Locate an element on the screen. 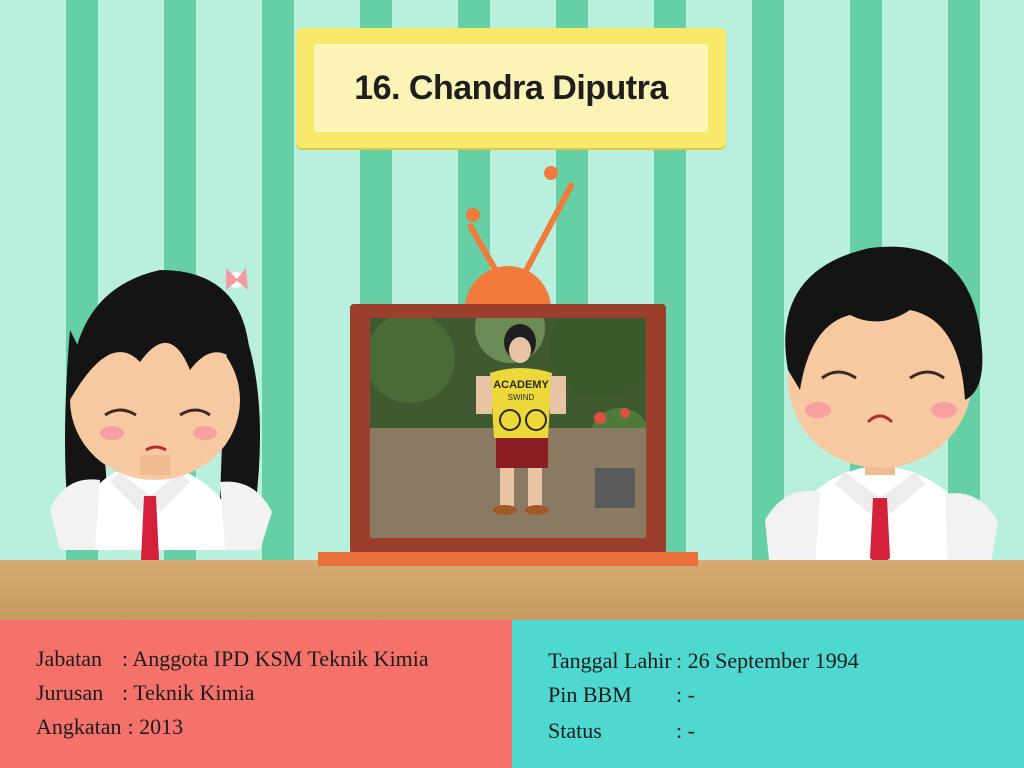 This screenshot has width=1024, height=768. status-value: : - is located at coordinates (685, 730).